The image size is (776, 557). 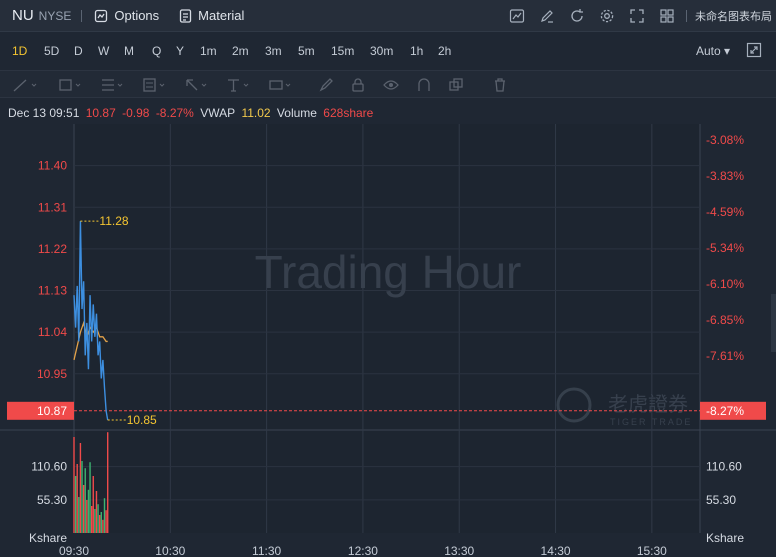 I want to click on period-bar: Auto ▾ 1D 5D D W M Q Y 1m 2m 3m 5m 15m 30m 1h 2h, so click(x=388, y=51).